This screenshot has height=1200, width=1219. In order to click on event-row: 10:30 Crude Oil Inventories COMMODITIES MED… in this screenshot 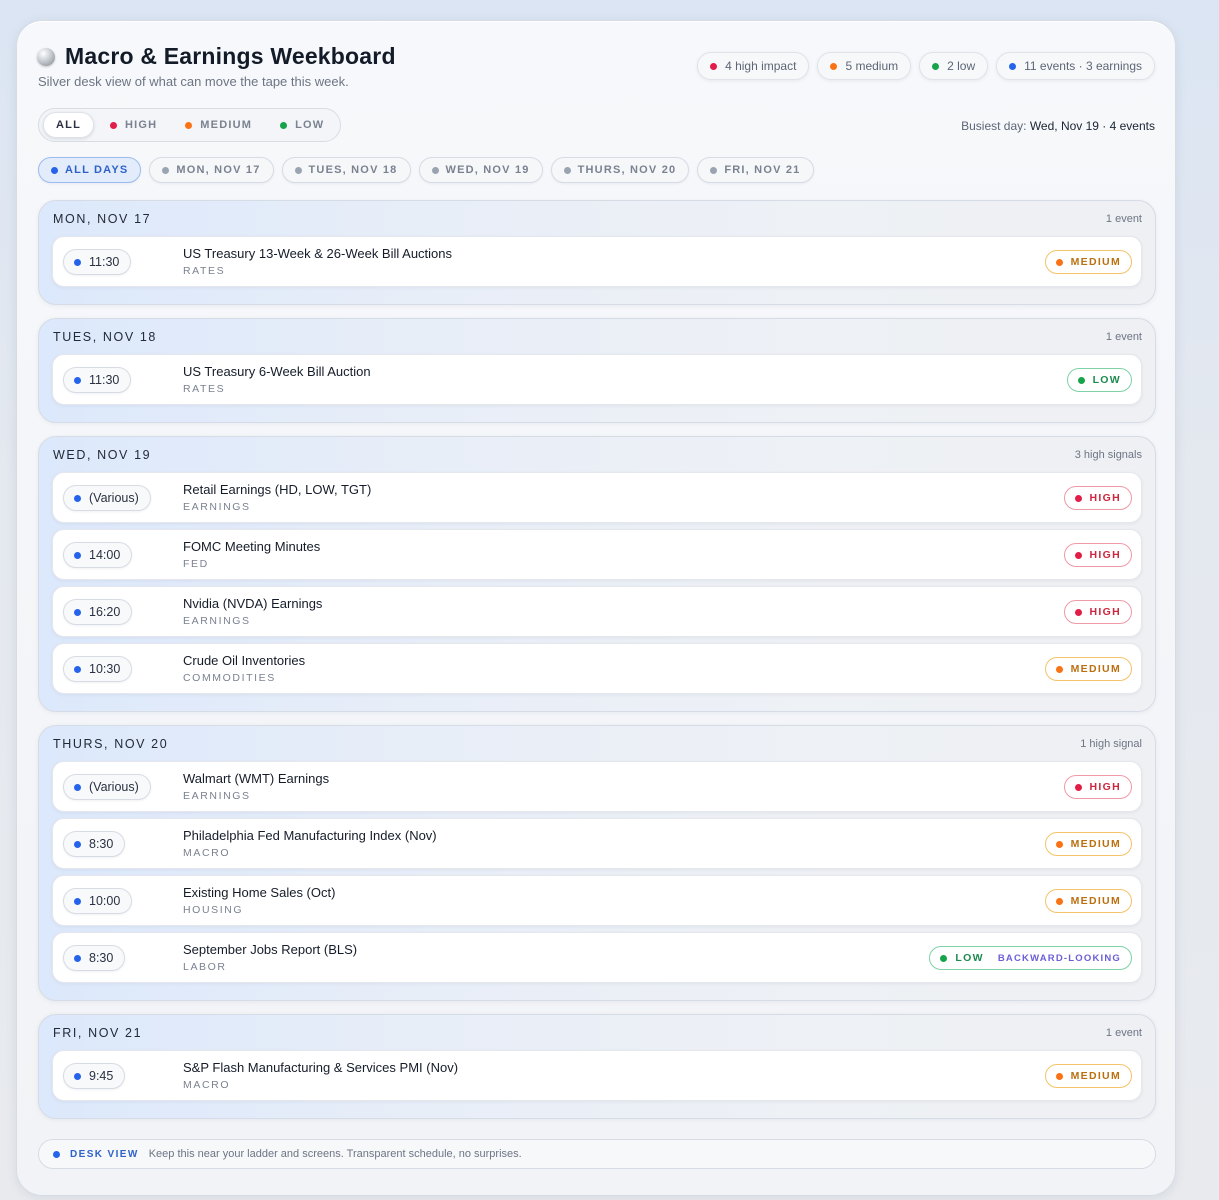, I will do `click(597, 668)`.